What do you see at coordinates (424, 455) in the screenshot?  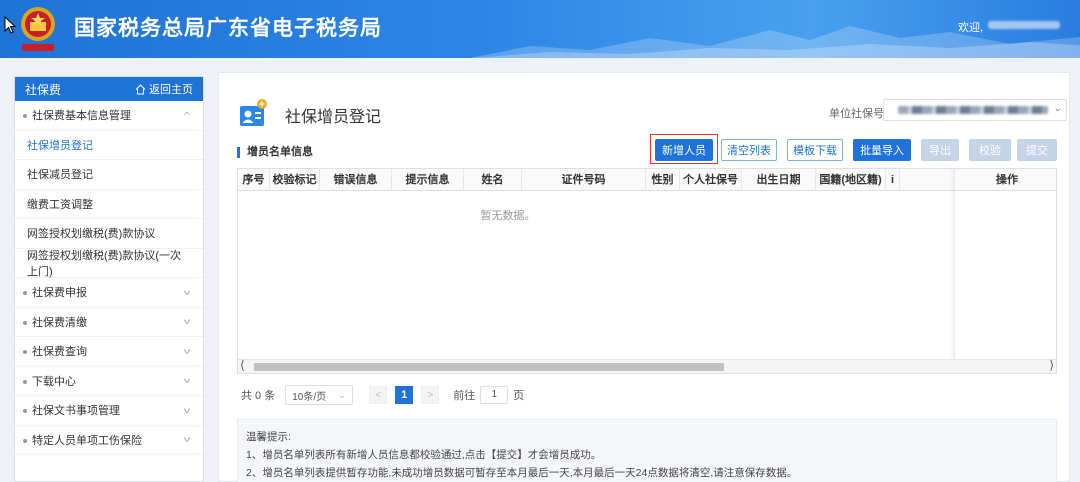 I see `tips-line-1: 1、增员名单列表所有新增人员信息都校验通过,点击【提交】才会增员成功。` at bounding box center [424, 455].